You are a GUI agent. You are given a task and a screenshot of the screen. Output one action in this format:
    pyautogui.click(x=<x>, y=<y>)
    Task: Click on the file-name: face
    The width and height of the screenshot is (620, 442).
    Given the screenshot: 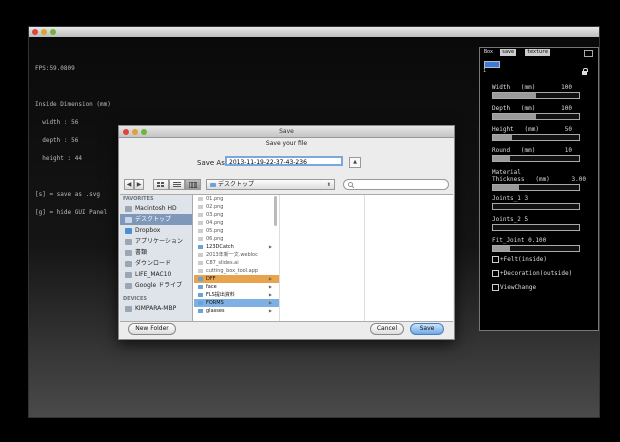 What is the action you would take?
    pyautogui.click(x=211, y=287)
    